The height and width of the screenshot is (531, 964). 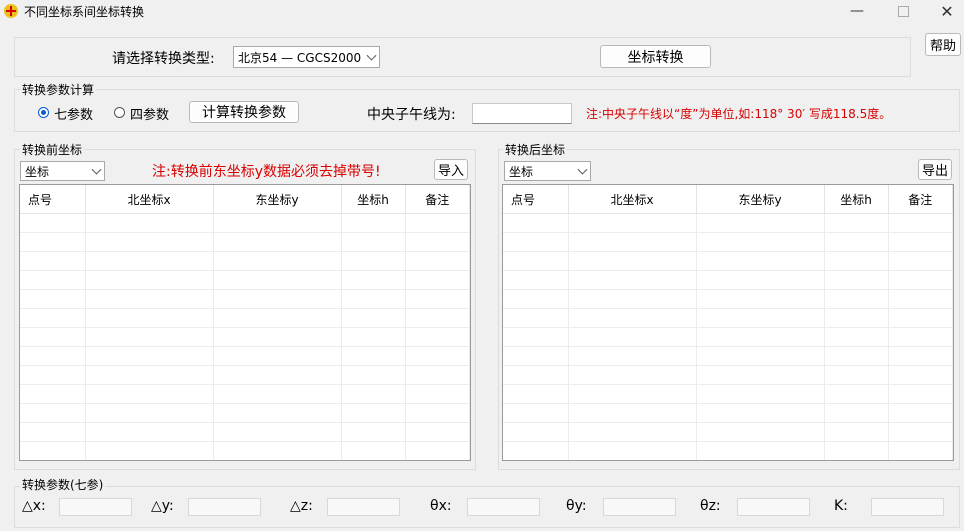 I want to click on column-header: 北坐标x, so click(x=632, y=199).